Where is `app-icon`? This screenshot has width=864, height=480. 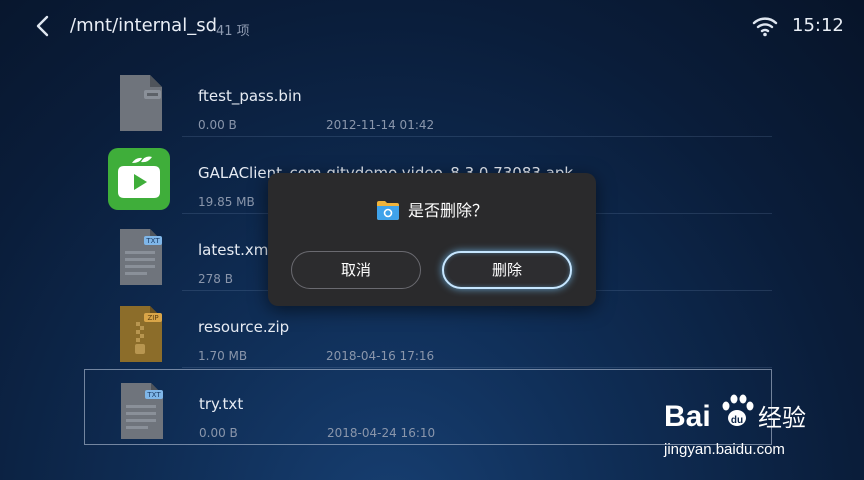 app-icon is located at coordinates (139, 179).